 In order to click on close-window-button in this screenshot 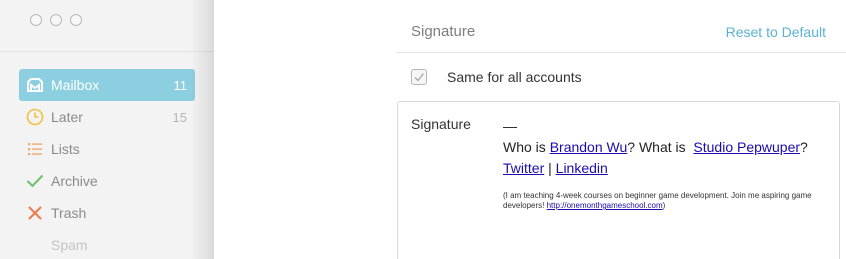, I will do `click(36, 20)`.